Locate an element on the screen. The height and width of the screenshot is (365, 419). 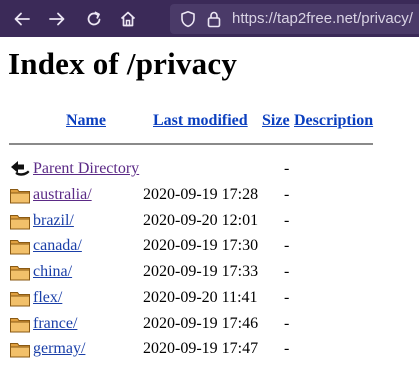
folder-link: brazil/ is located at coordinates (53, 221).